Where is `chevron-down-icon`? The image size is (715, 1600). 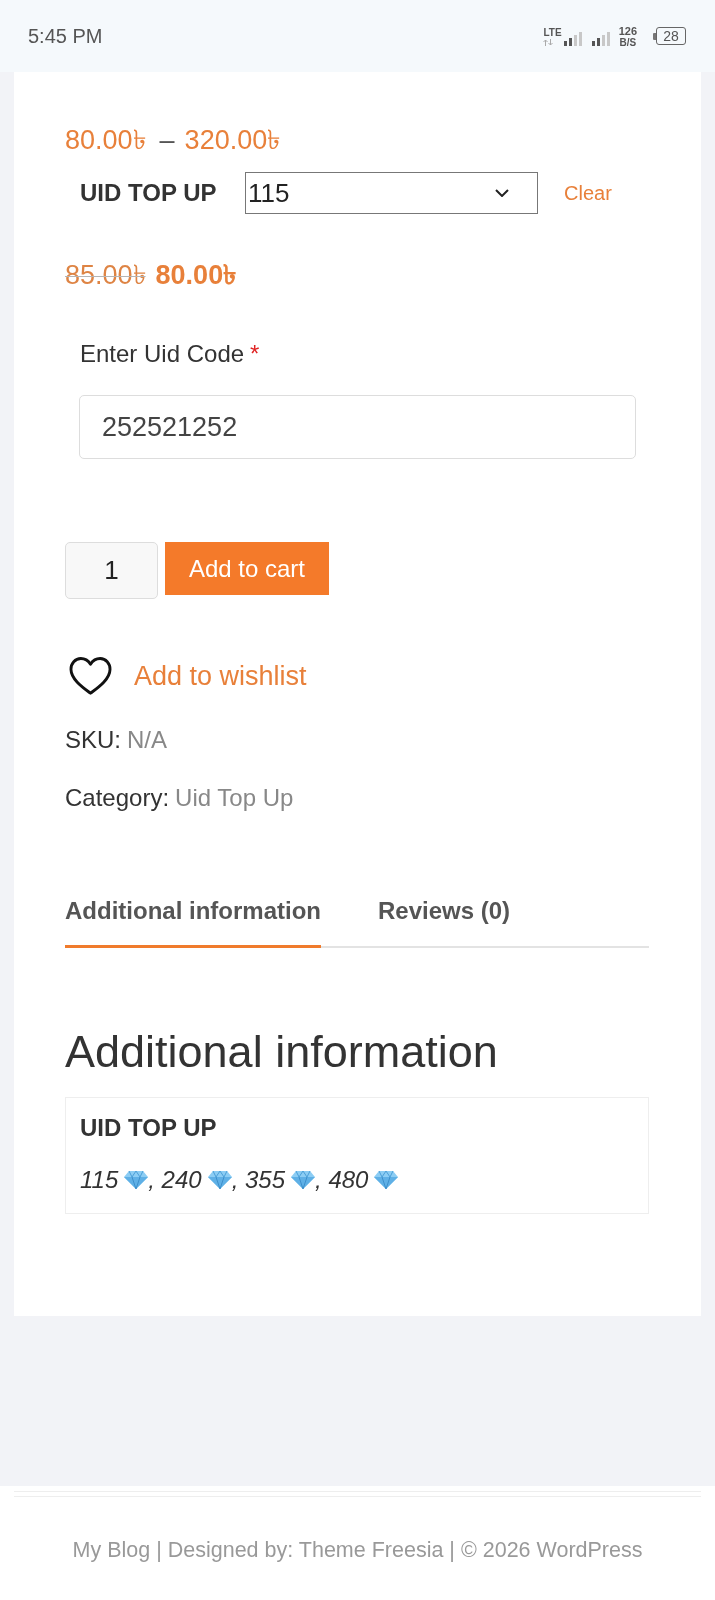 chevron-down-icon is located at coordinates (502, 193).